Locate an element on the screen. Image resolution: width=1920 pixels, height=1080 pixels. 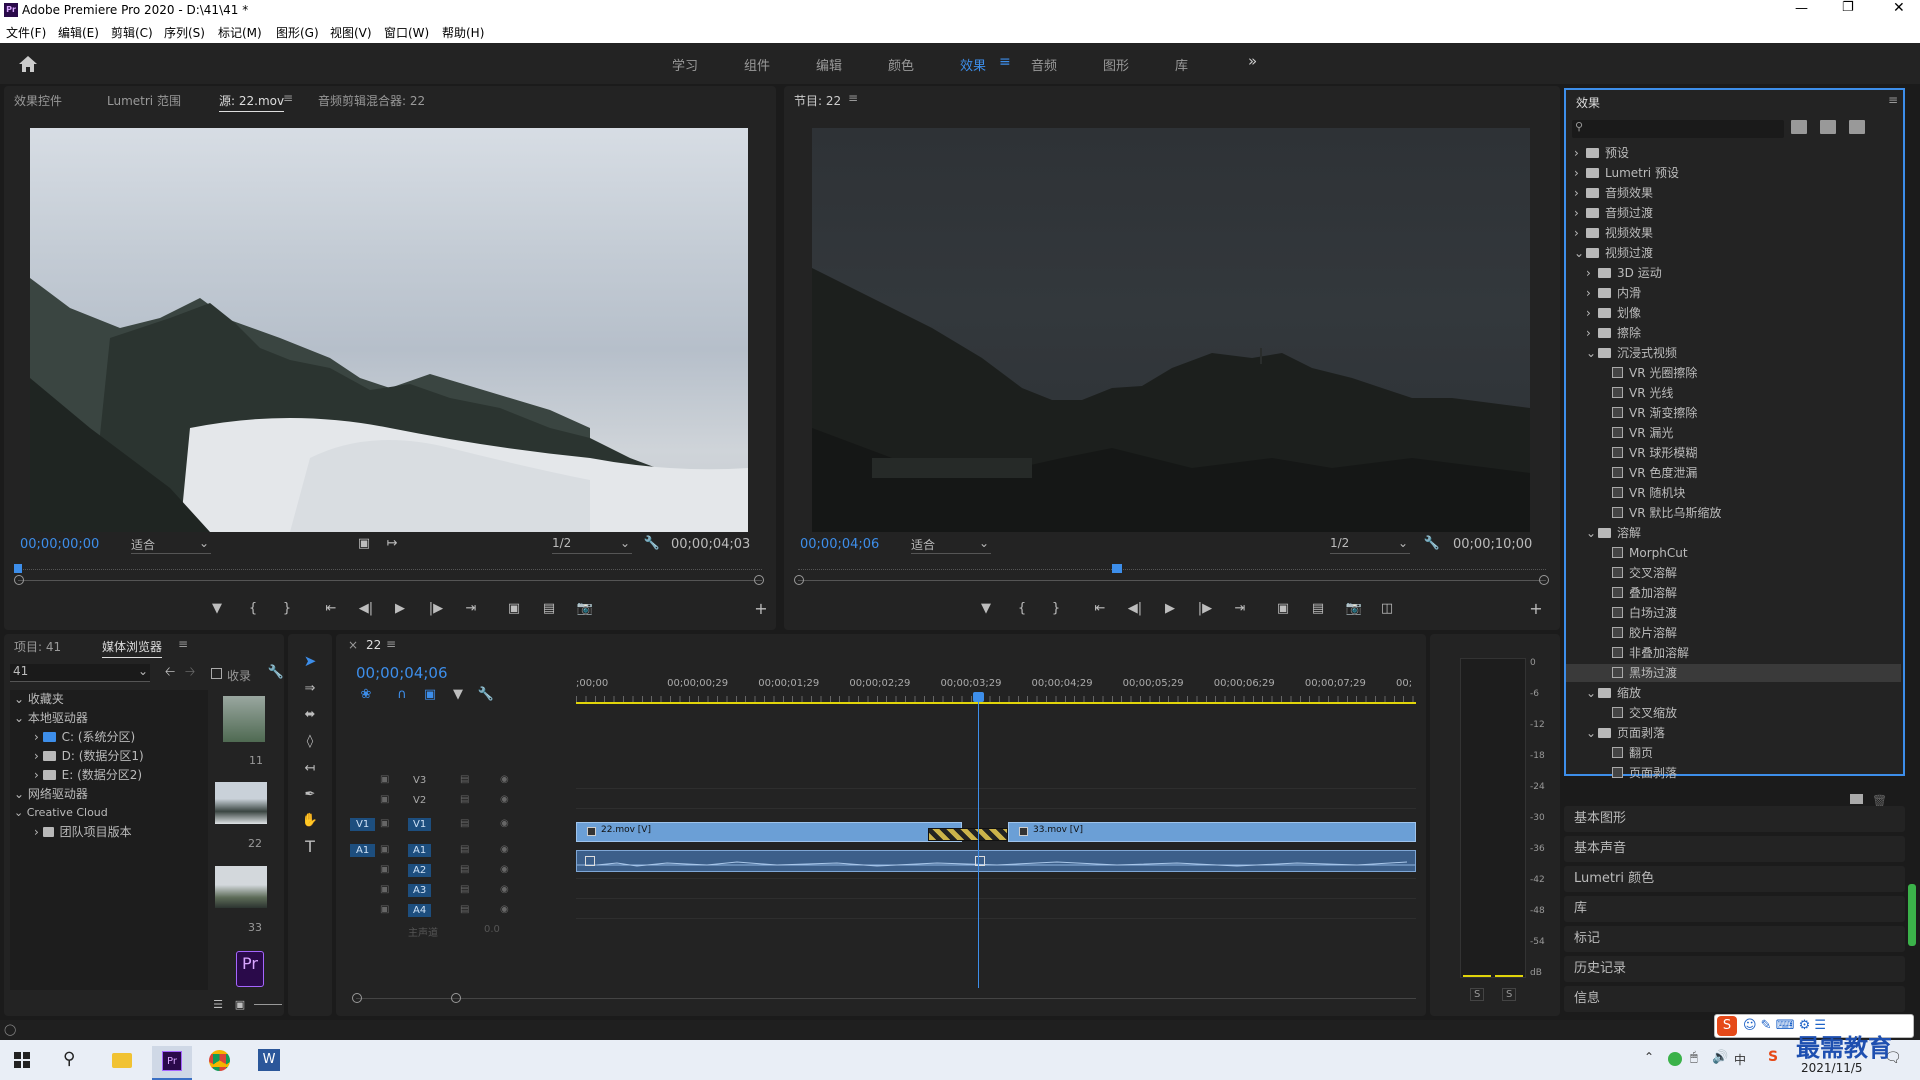
timeline-zoom-scrollbar is located at coordinates (886, 998).